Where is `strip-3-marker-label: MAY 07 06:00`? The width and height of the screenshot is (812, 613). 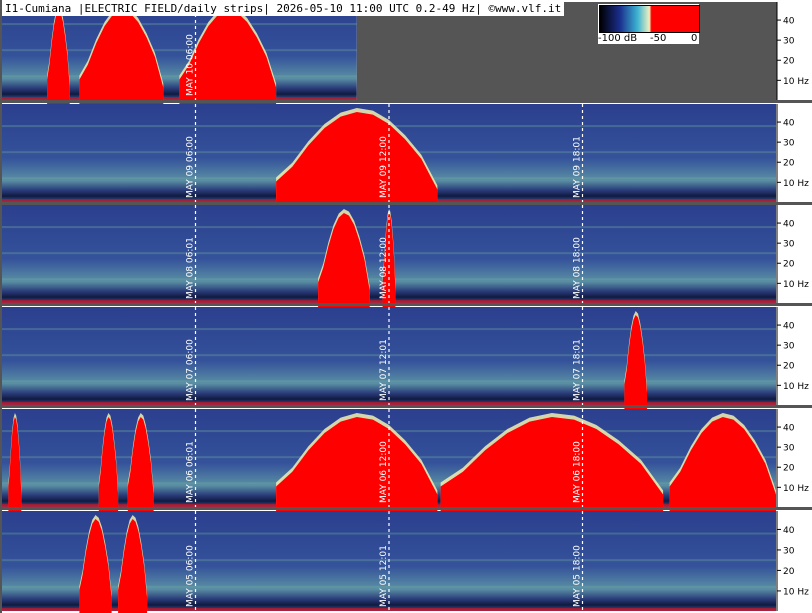
strip-3-marker-label: MAY 07 06:00 is located at coordinates (191, 370).